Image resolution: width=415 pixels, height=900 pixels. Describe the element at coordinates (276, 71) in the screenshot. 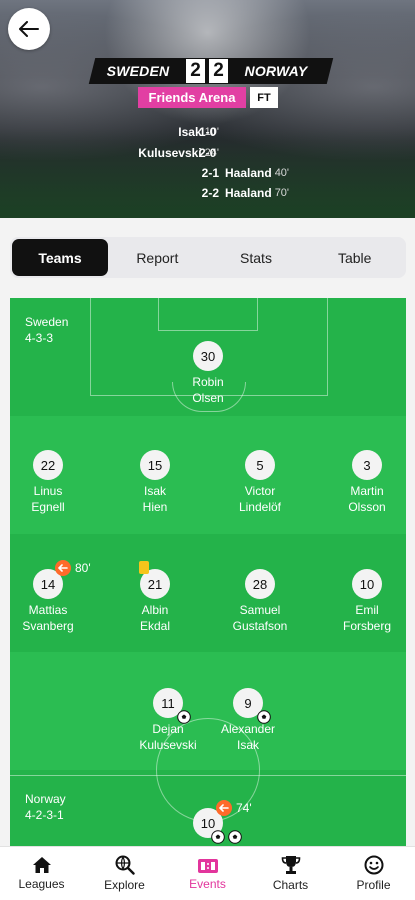

I see `away-team-name: NORWAY` at that location.